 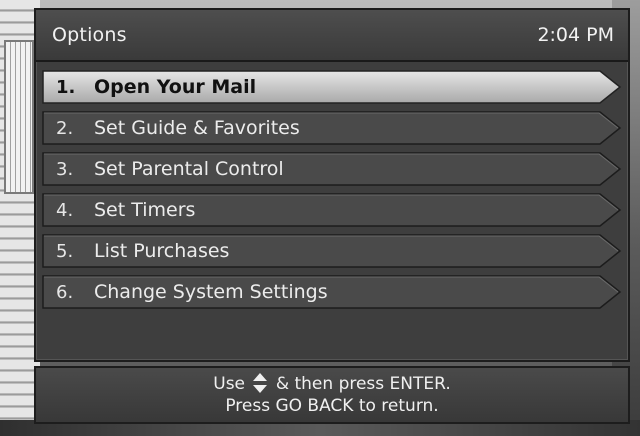 What do you see at coordinates (332, 87) in the screenshot?
I see `menu-item-open-your-mail: 1. Open Your Mail` at bounding box center [332, 87].